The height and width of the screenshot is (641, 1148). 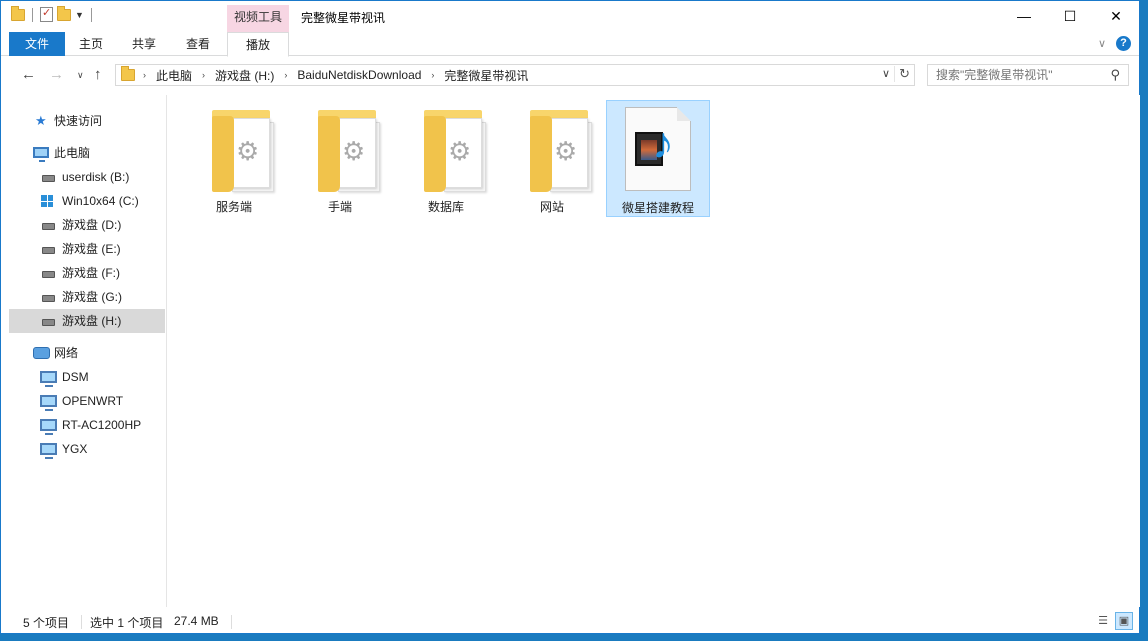 I want to click on file-item-client: ⚙ 手端, so click(x=340, y=158).